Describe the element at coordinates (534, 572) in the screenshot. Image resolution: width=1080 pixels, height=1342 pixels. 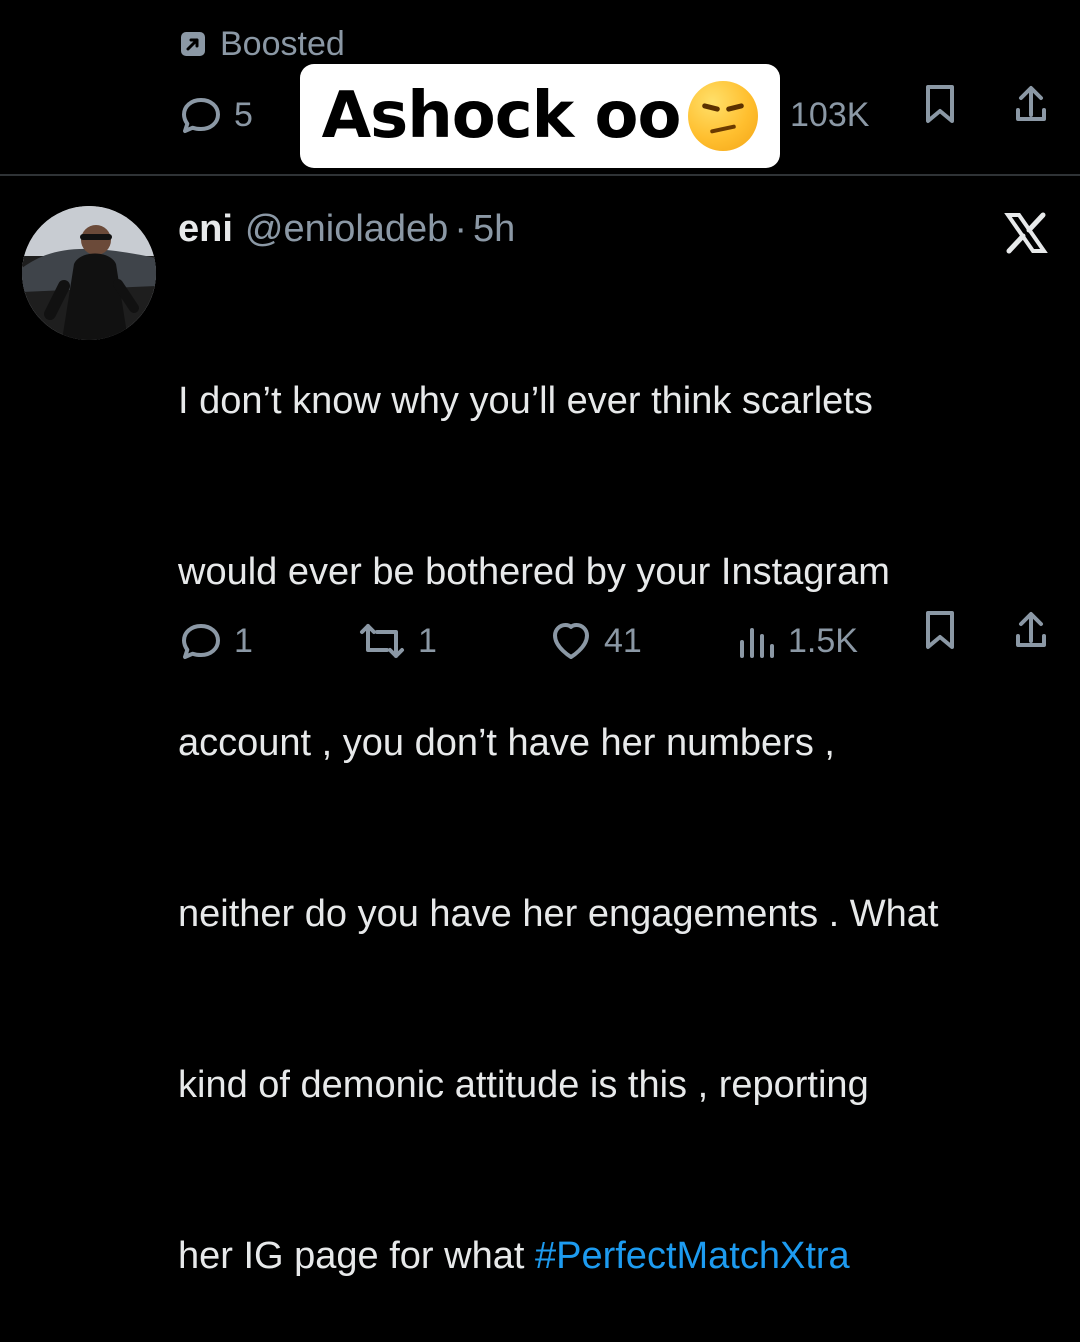
I see `tweet-line: would ever be bothered by your Instagram` at that location.